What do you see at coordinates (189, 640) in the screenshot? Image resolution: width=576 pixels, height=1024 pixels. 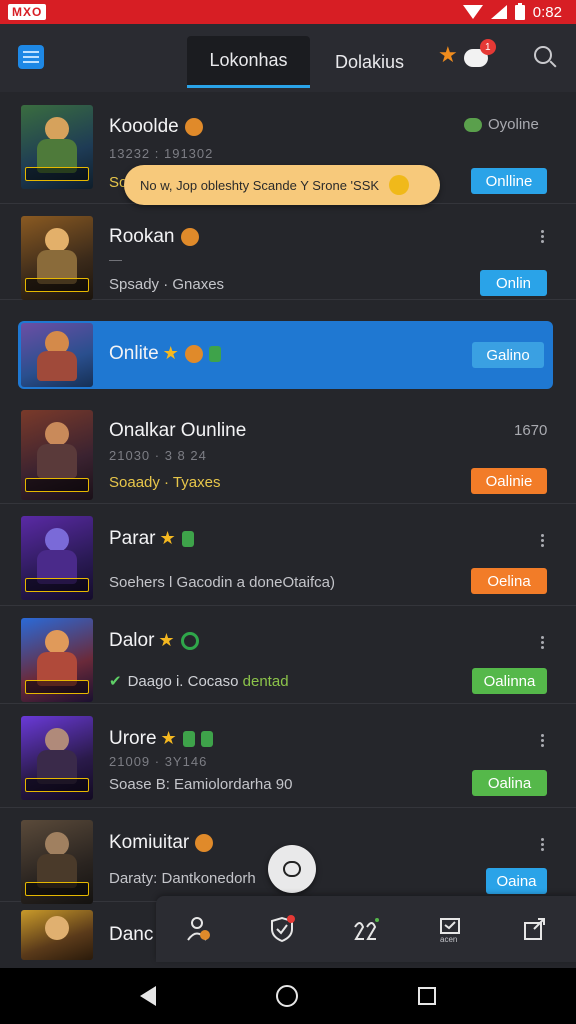 I see `ring-icon` at bounding box center [189, 640].